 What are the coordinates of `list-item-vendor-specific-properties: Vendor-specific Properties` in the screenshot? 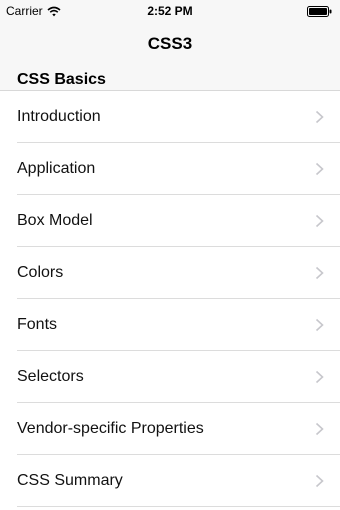 It's located at (170, 429).